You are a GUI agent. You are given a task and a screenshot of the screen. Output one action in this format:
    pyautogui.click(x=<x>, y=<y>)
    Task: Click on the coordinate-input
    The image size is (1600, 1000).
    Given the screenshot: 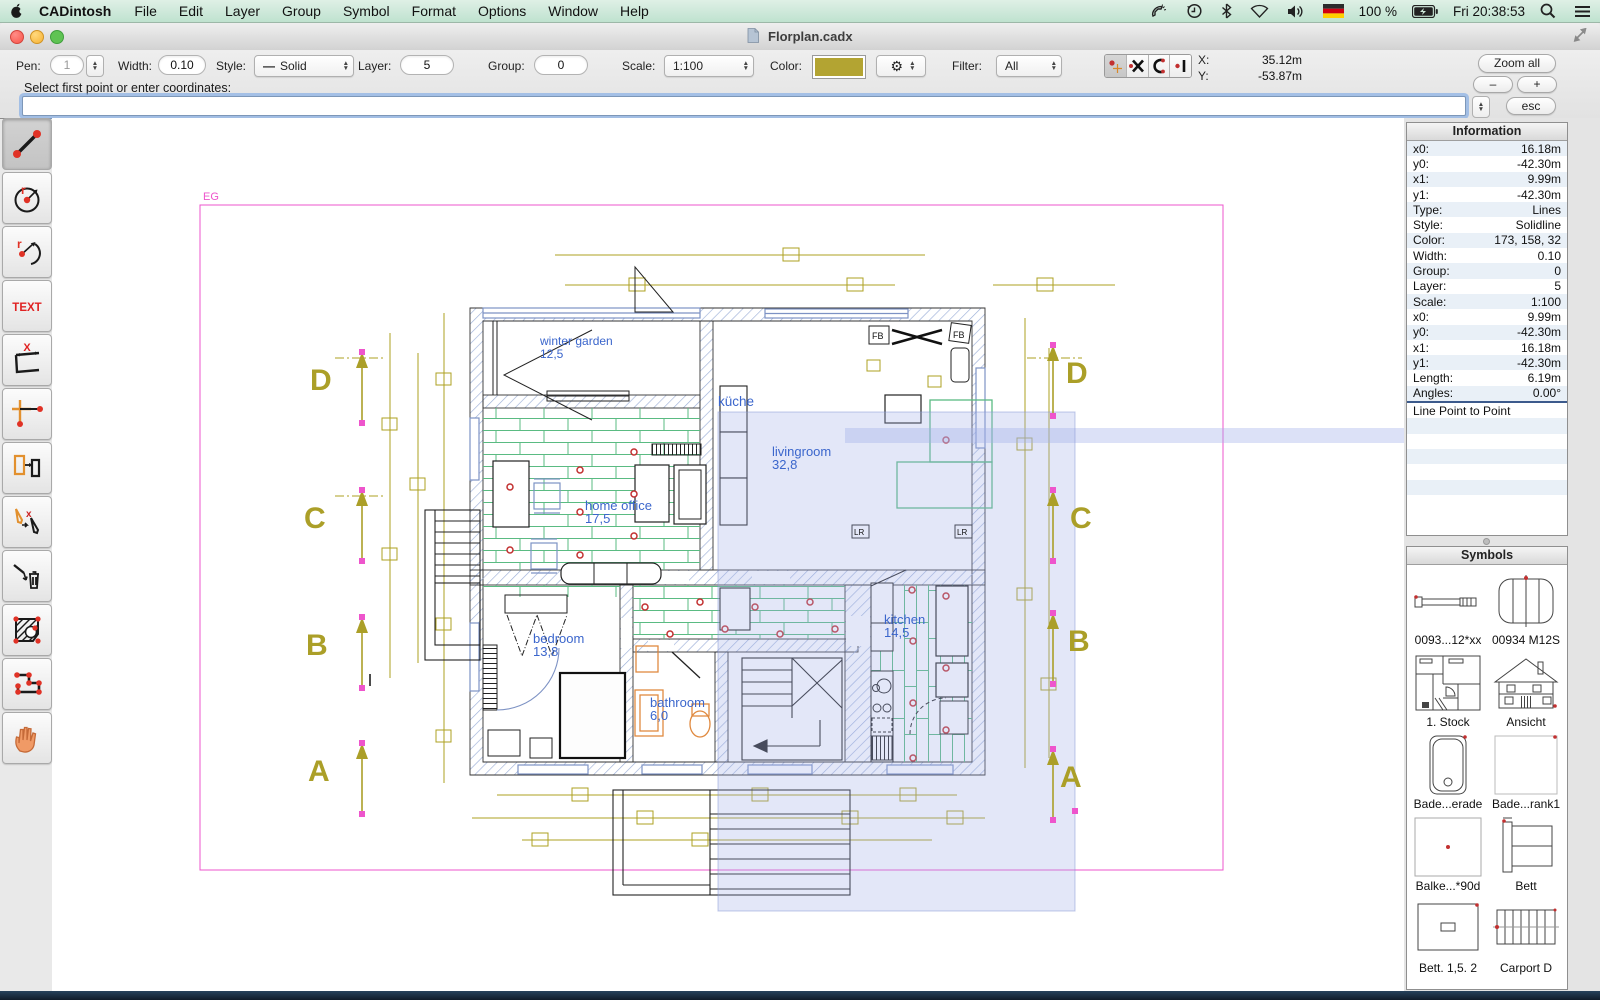 What is the action you would take?
    pyautogui.click(x=744, y=106)
    